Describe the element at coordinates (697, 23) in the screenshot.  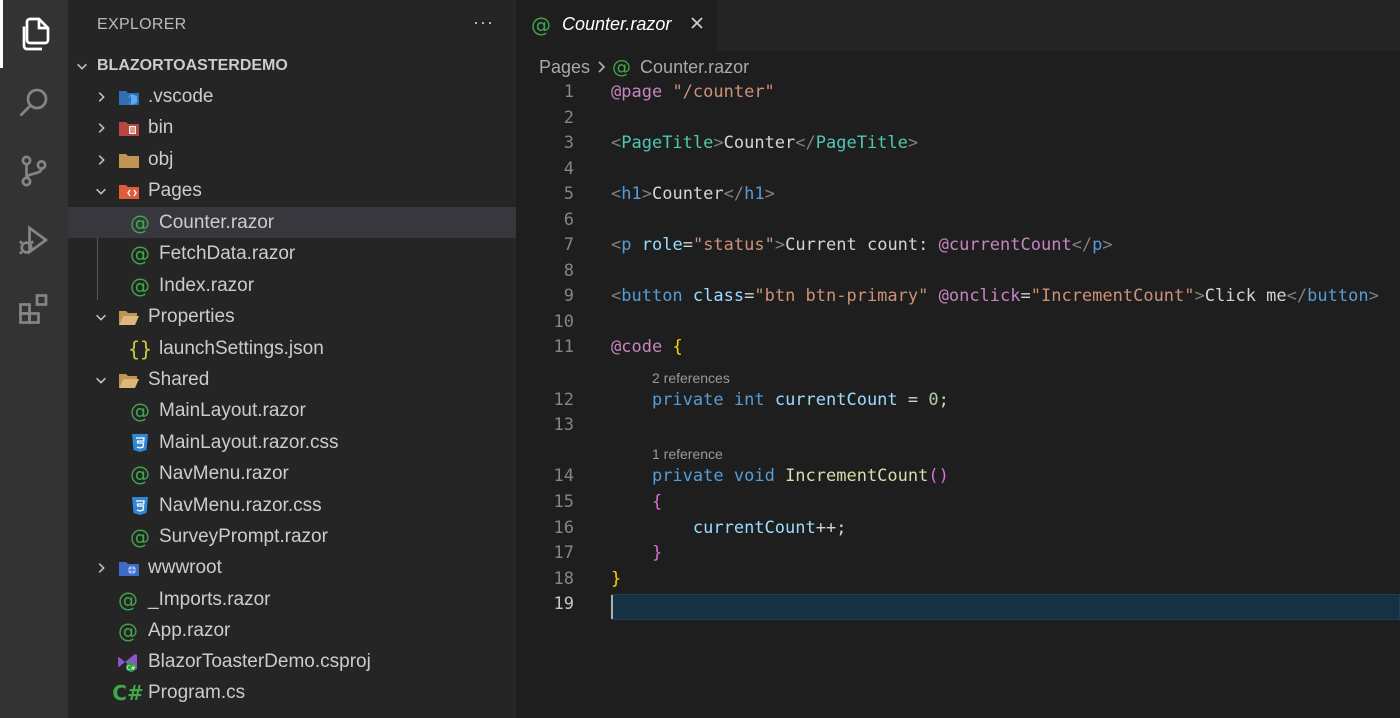
I see `close-icon` at that location.